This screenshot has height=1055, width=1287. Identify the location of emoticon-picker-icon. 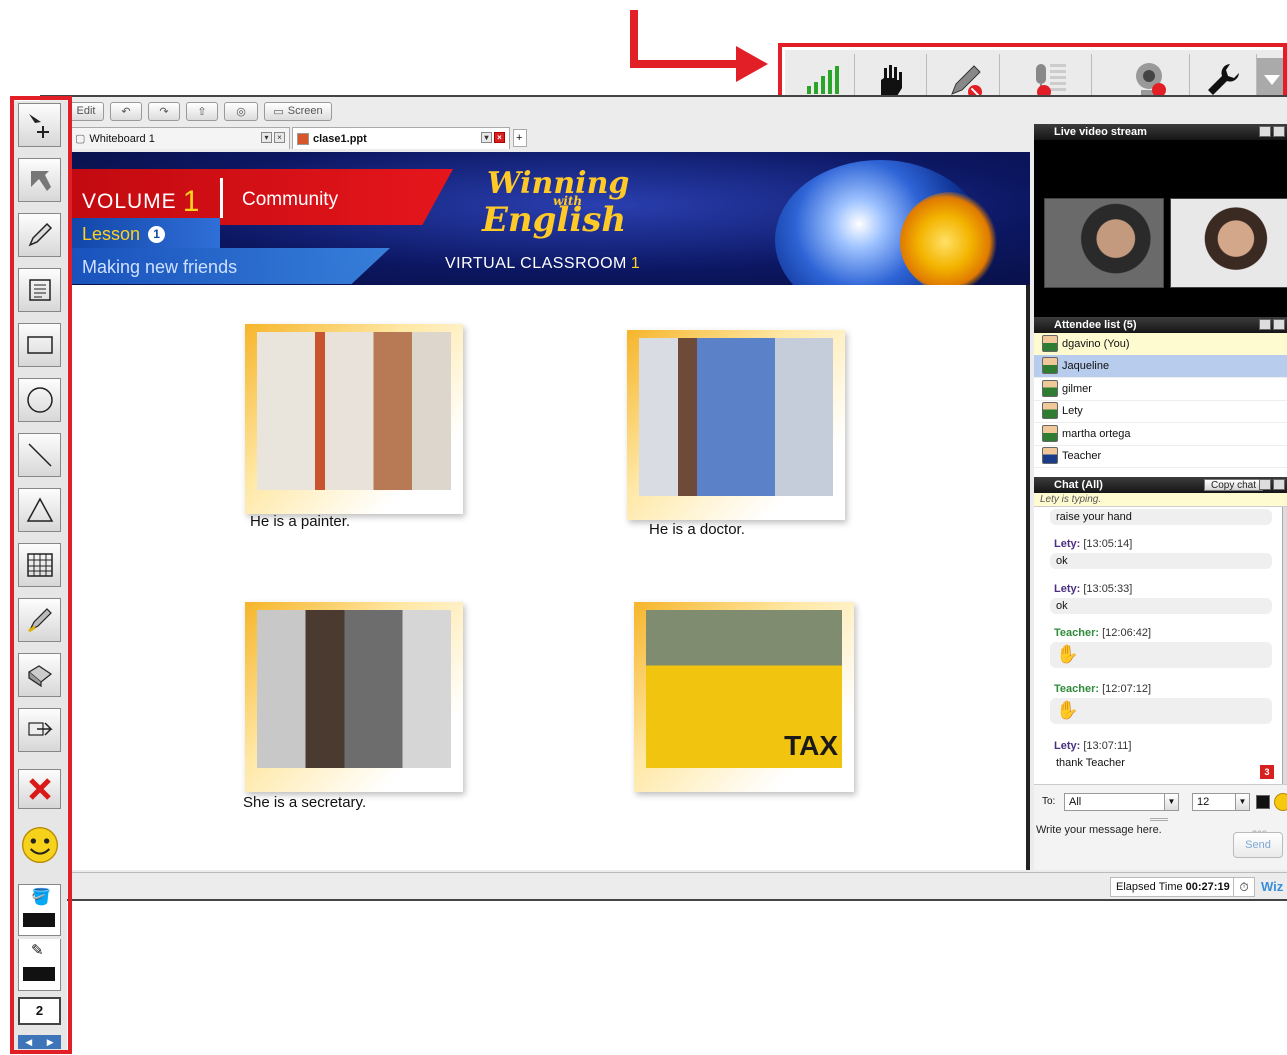
(1280, 802).